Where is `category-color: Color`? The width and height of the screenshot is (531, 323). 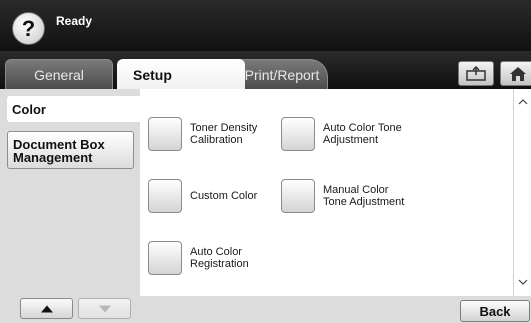 category-color: Color is located at coordinates (73, 109).